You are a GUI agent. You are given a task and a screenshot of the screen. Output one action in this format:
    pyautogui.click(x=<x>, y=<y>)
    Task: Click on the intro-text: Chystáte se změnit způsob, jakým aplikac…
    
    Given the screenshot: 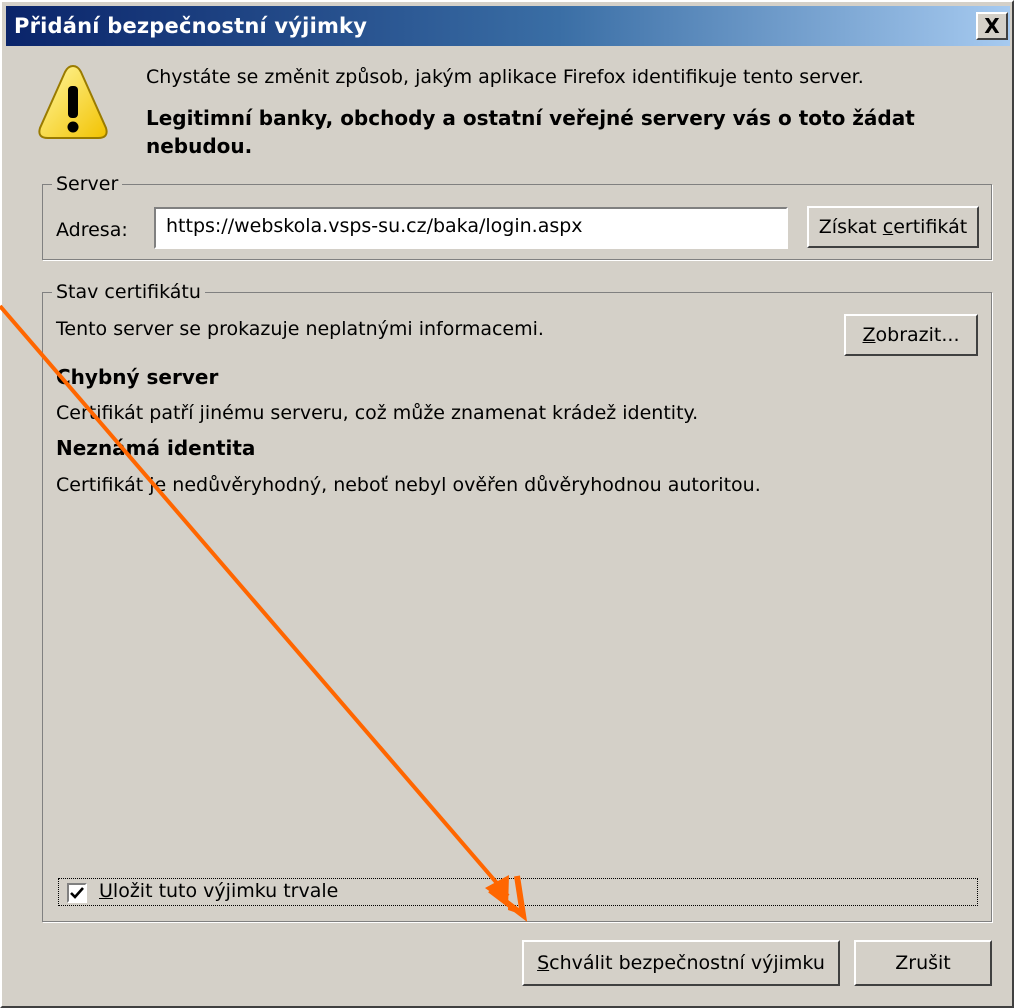 What is the action you would take?
    pyautogui.click(x=505, y=77)
    